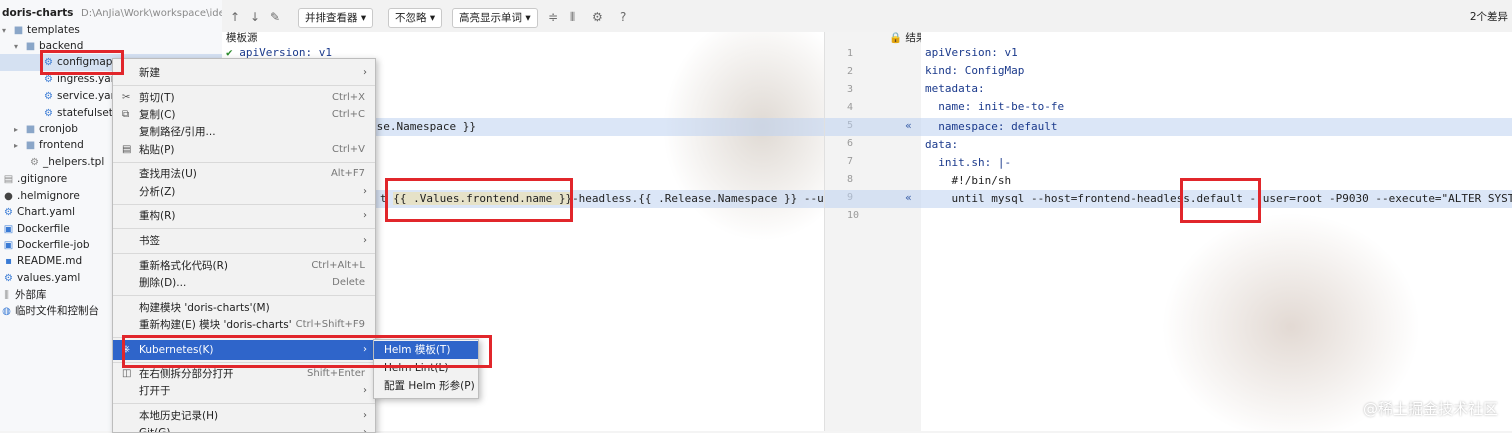 The image size is (1512, 433). What do you see at coordinates (38, 212) in the screenshot?
I see `tree-item-chart-yaml: ⚙ Chart.yaml` at bounding box center [38, 212].